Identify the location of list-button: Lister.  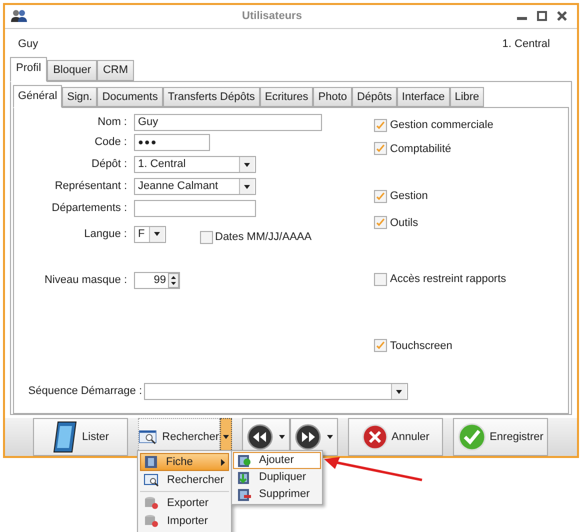
(80, 437).